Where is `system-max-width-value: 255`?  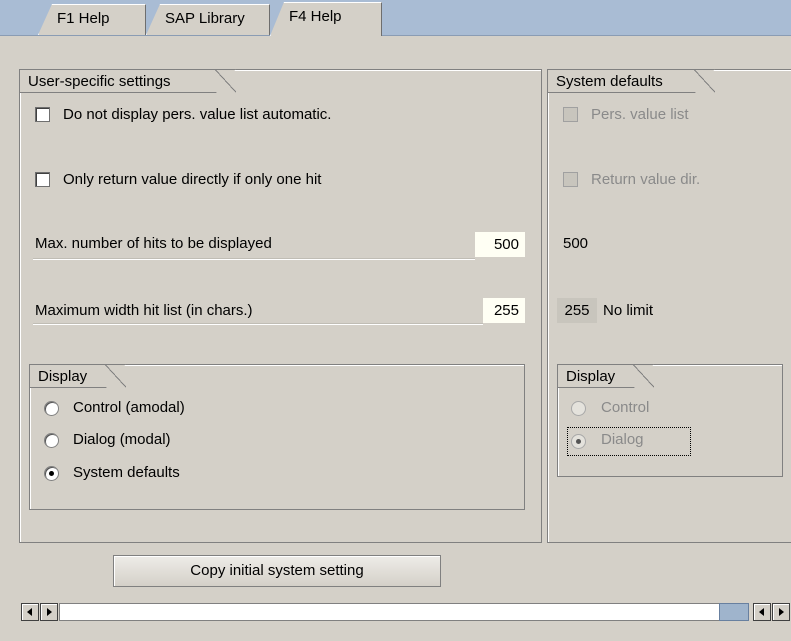
system-max-width-value: 255 is located at coordinates (577, 310).